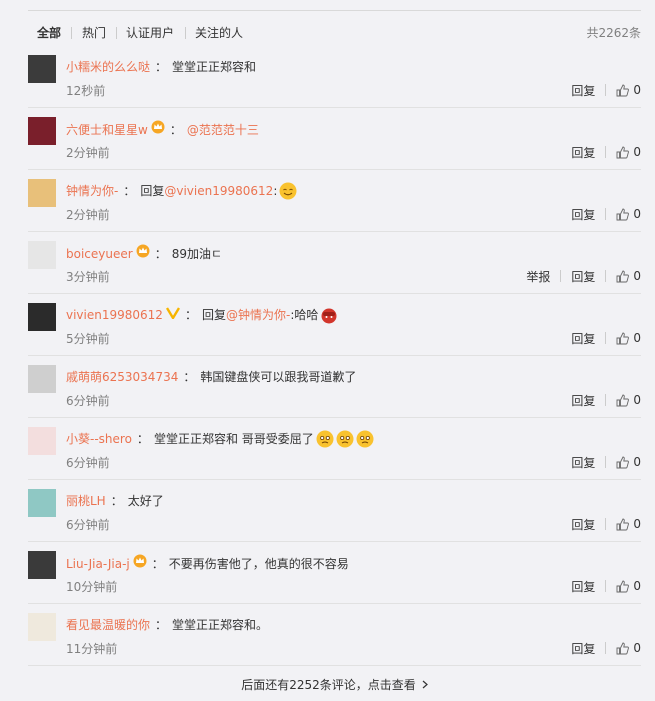  I want to click on comment-line: boiceyueer ： 89加油ㄷ, so click(144, 253).